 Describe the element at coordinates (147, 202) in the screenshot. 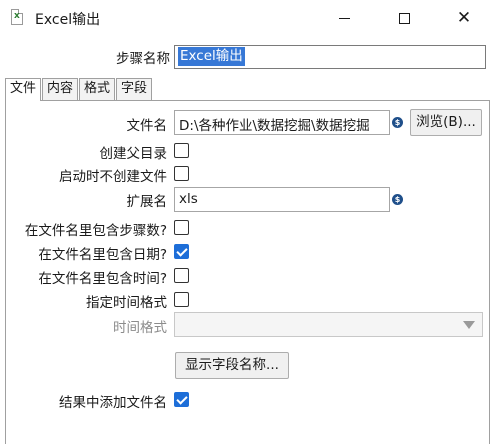

I see `extension-label: 扩展名` at that location.